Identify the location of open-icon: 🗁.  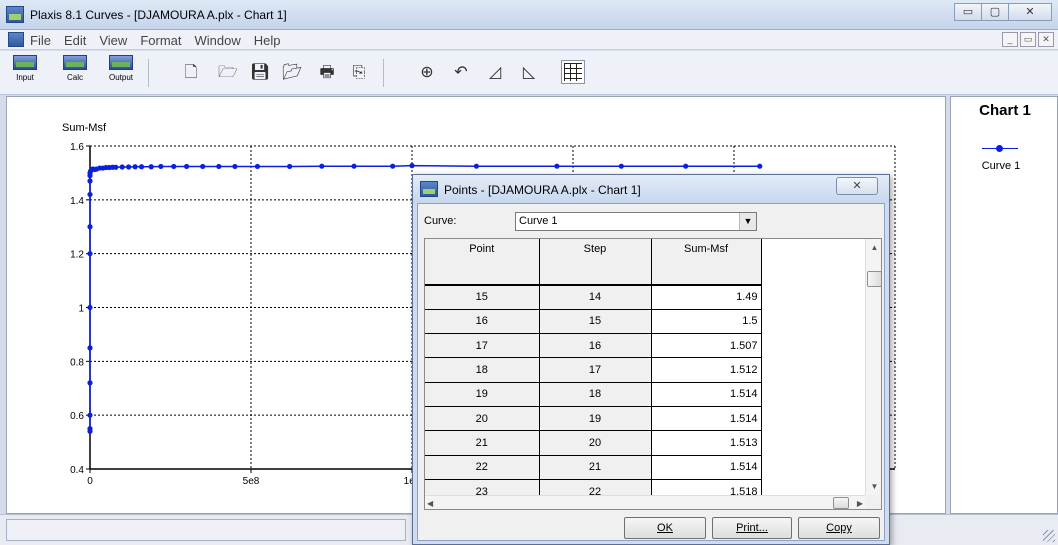
(228, 73).